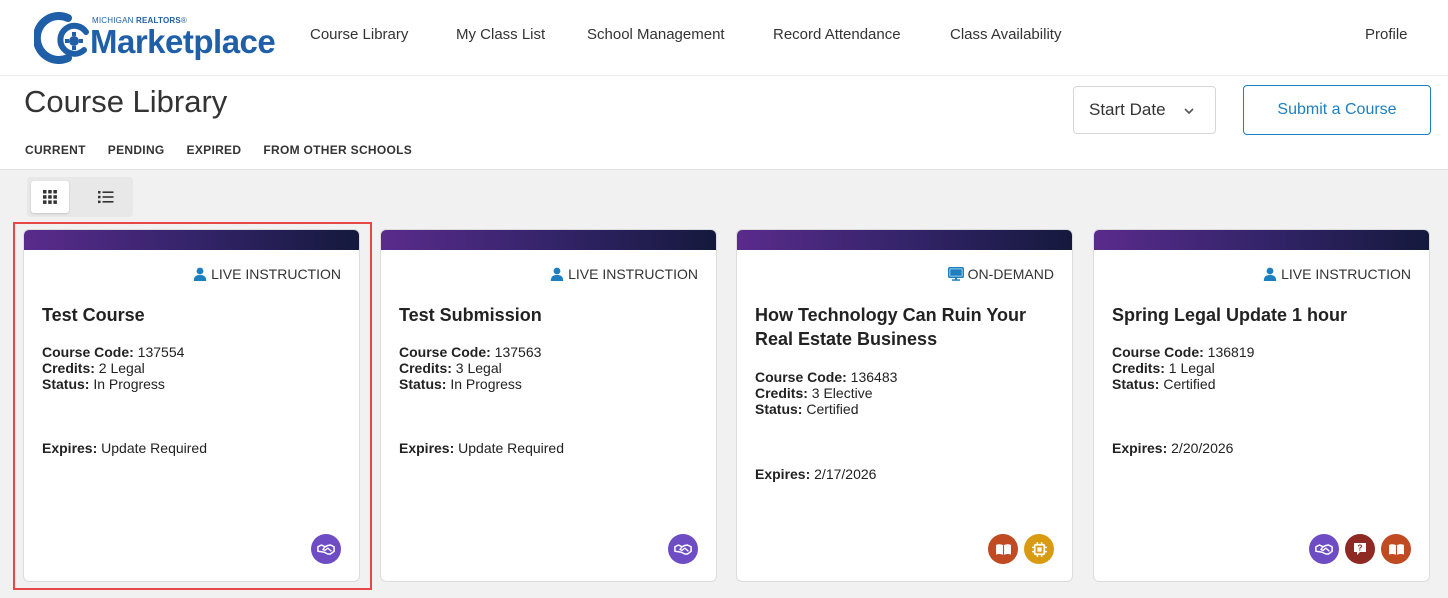 The image size is (1448, 598). I want to click on sort-select: Start Date, so click(1144, 110).